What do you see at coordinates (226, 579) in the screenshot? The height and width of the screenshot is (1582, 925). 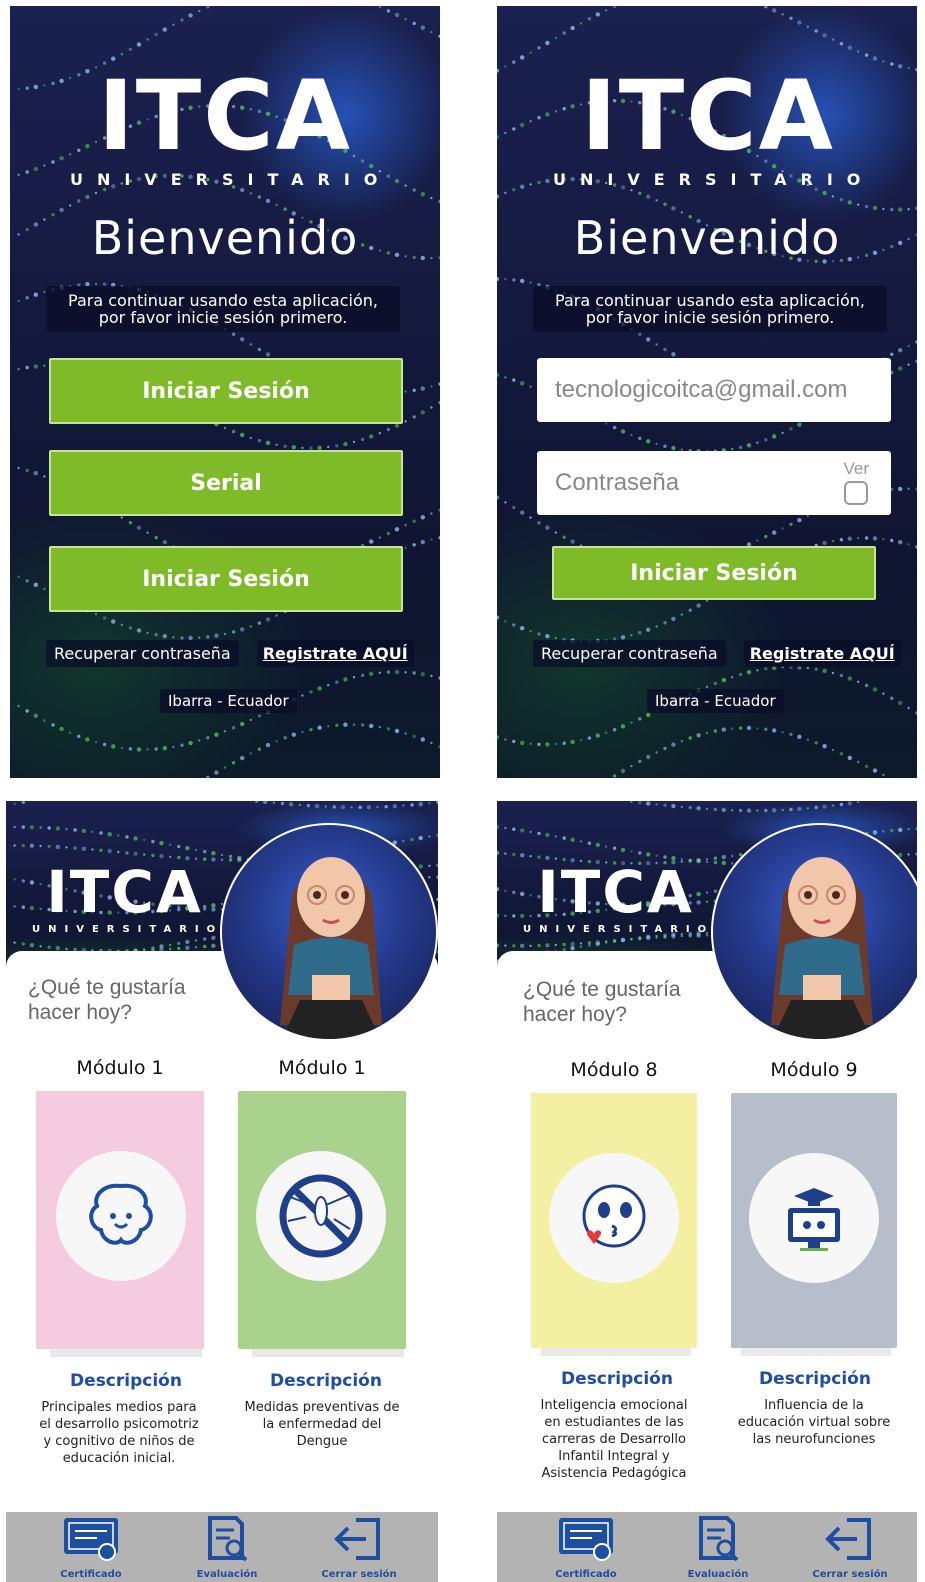 I see `login-button-secondary: Iniciar Sesión` at bounding box center [226, 579].